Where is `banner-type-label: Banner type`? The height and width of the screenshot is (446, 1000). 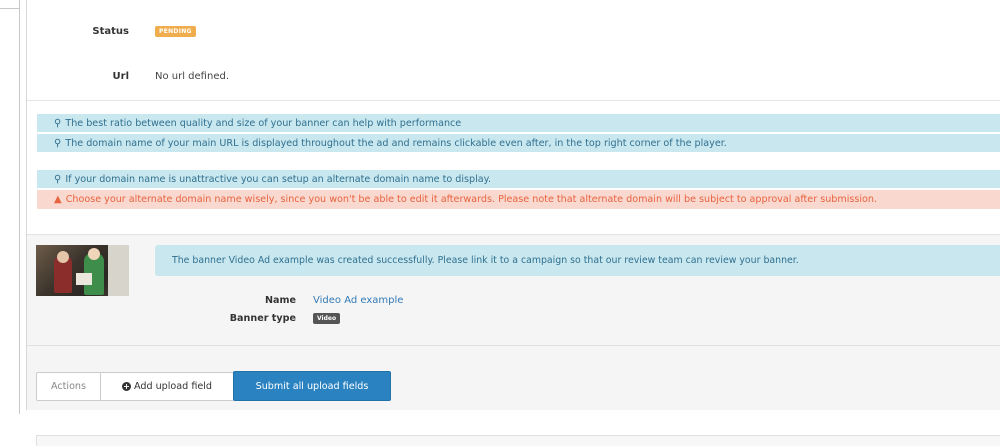
banner-type-label: Banner type is located at coordinates (262, 318).